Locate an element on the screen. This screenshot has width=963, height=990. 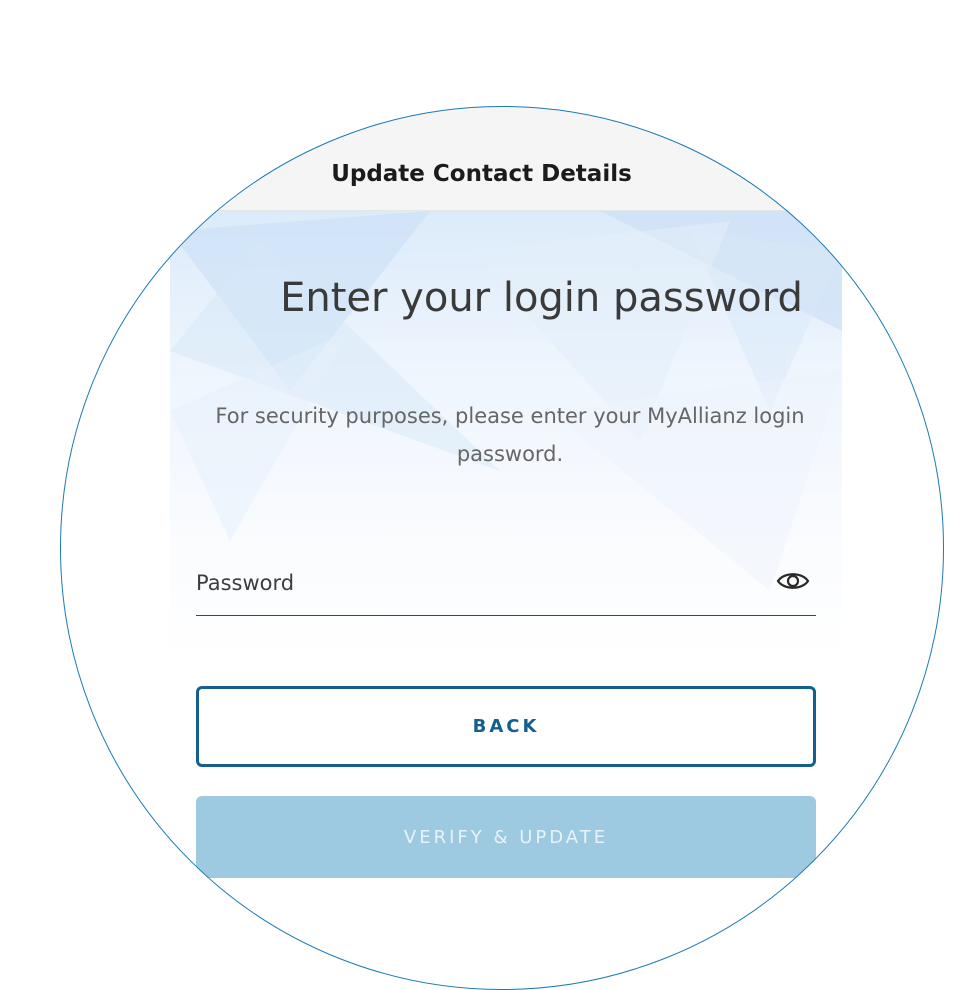
password-field: Password is located at coordinates (506, 588).